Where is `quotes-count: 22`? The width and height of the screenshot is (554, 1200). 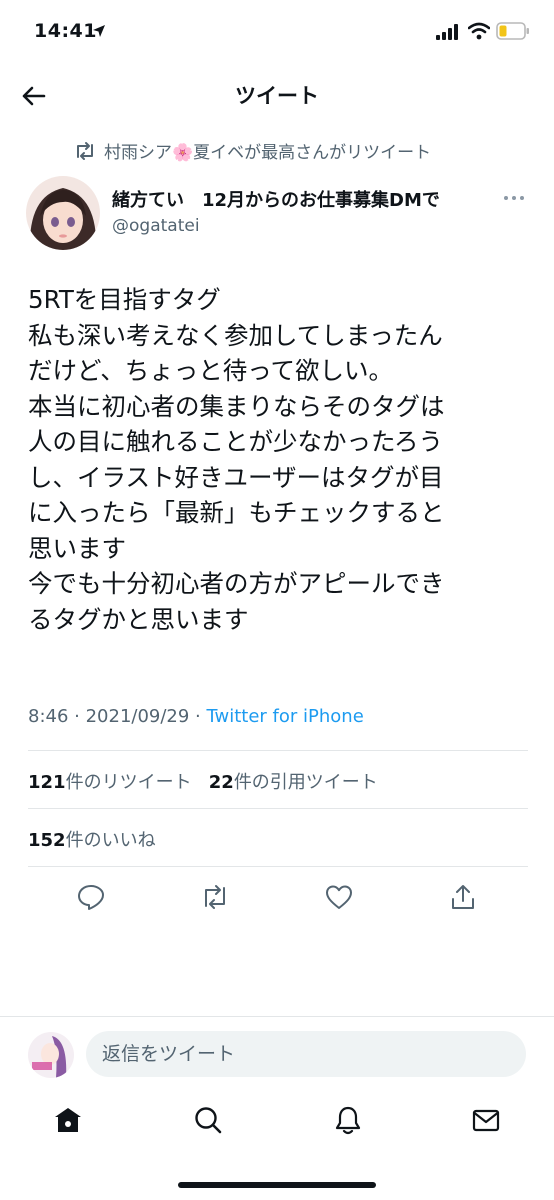 quotes-count: 22 is located at coordinates (221, 782).